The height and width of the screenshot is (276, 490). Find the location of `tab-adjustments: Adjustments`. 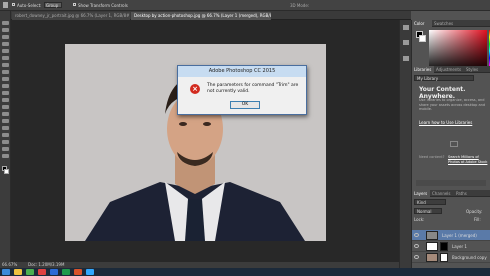

tab-adjustments: Adjustments is located at coordinates (449, 69).